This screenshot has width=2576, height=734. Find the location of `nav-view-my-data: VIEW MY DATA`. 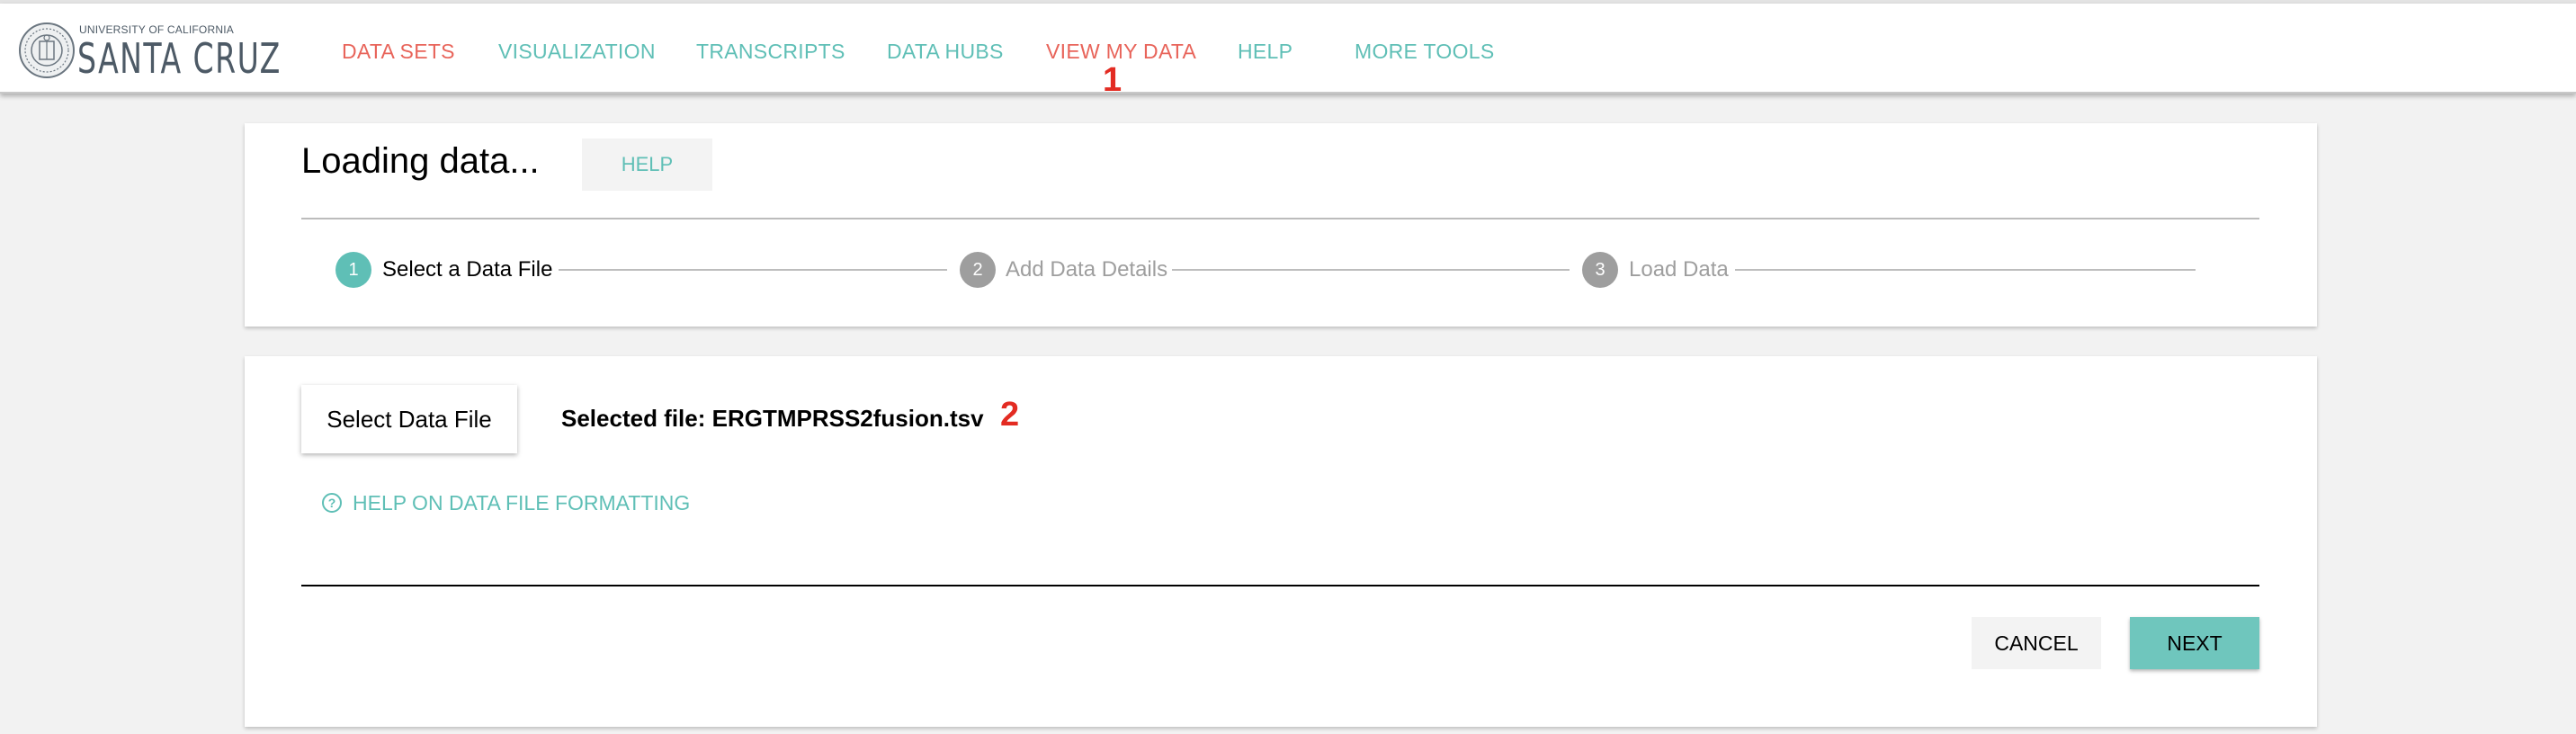

nav-view-my-data: VIEW MY DATA is located at coordinates (1121, 52).